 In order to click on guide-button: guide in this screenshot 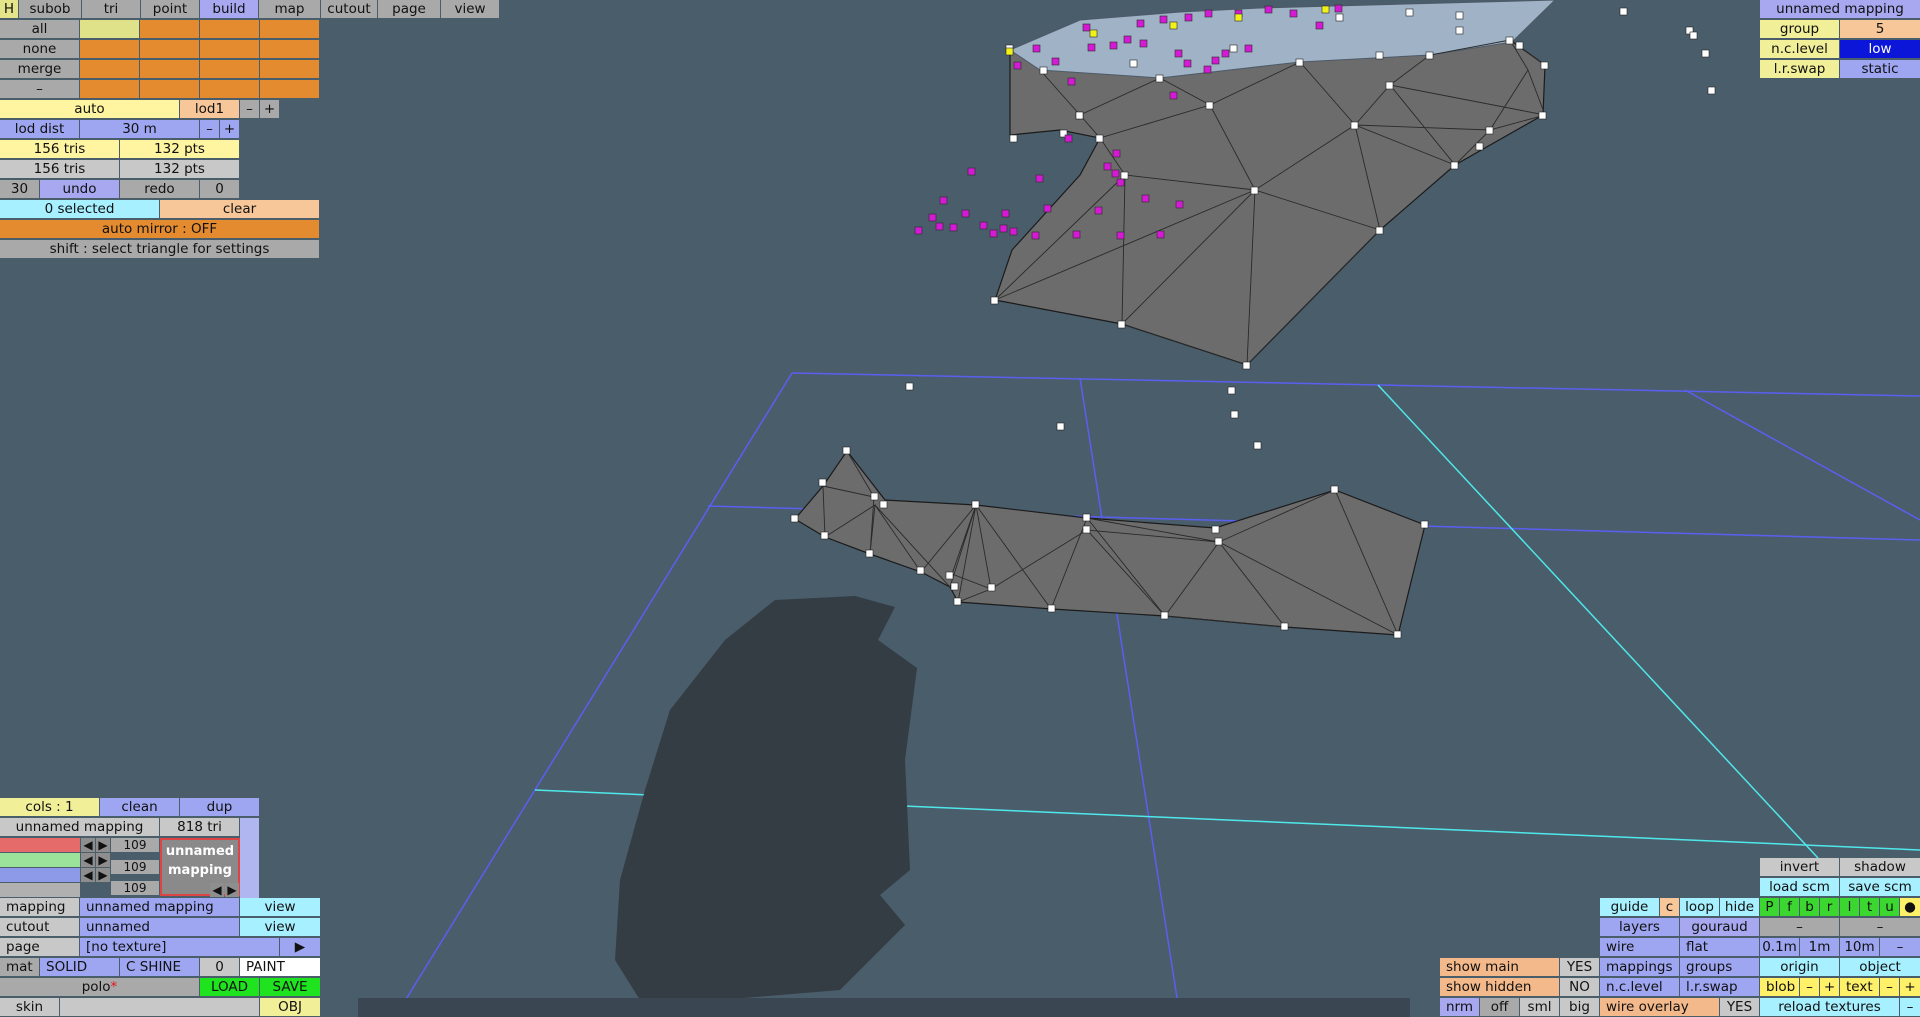, I will do `click(1629, 907)`.